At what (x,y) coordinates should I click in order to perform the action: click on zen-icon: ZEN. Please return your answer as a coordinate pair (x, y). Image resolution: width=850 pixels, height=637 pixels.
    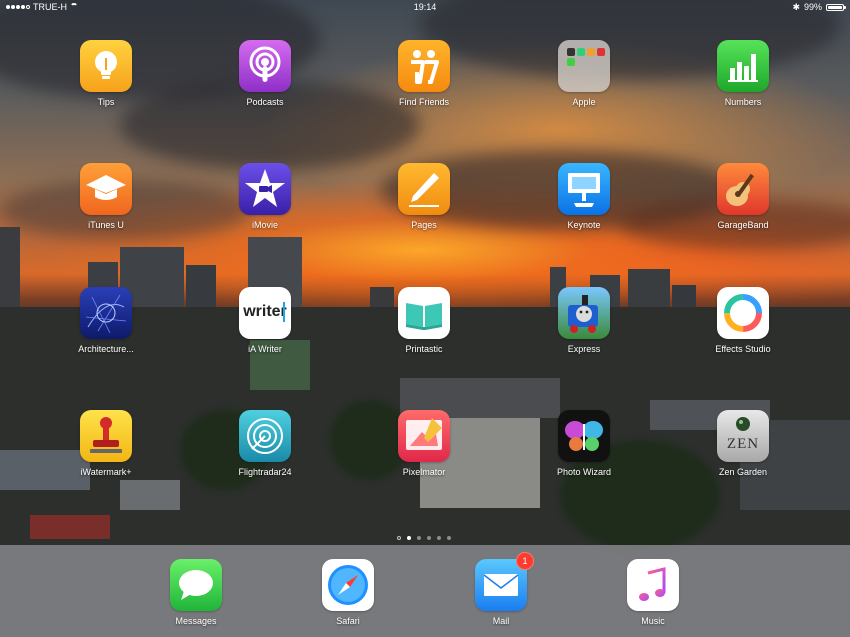
    Looking at the image, I should click on (743, 436).